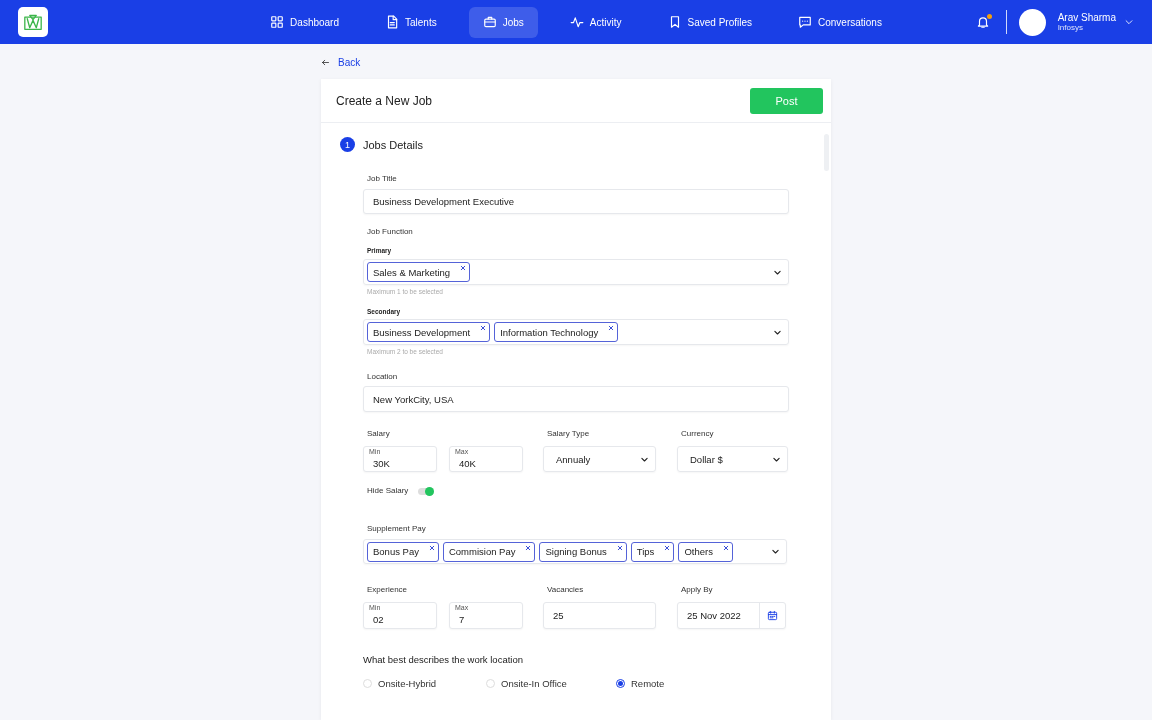 The height and width of the screenshot is (720, 1152). Describe the element at coordinates (393, 144) in the screenshot. I see `section-title: Jobs Details` at that location.